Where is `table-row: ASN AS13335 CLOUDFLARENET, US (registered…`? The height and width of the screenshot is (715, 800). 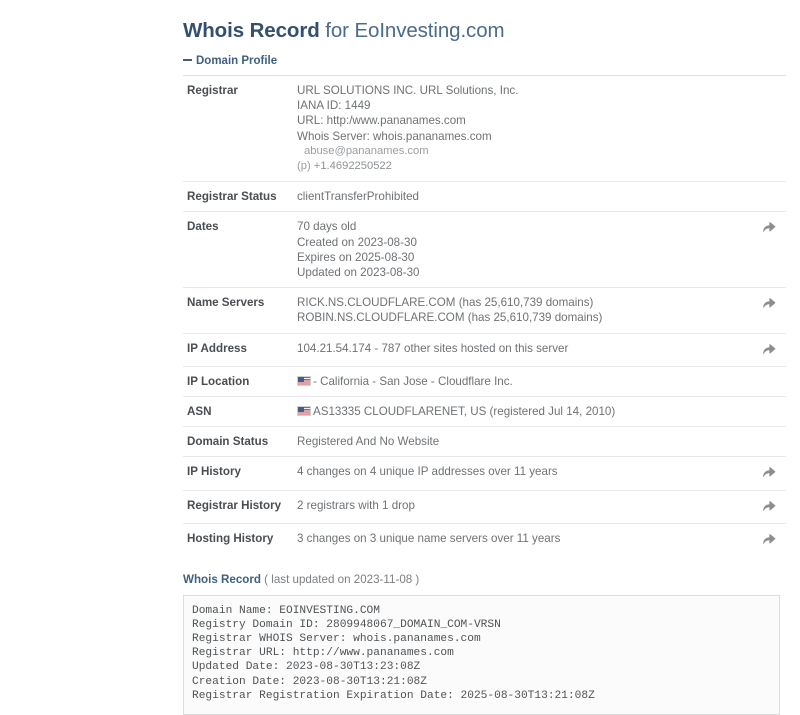 table-row: ASN AS13335 CLOUDFLARENET, US (registered… is located at coordinates (484, 411).